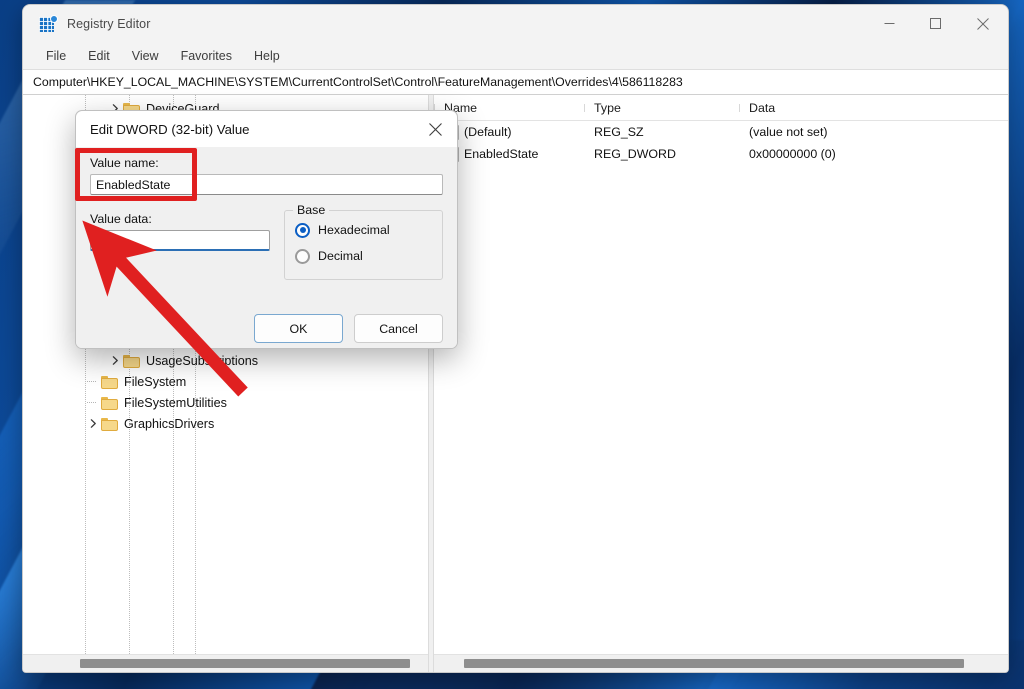 This screenshot has height=689, width=1024. What do you see at coordinates (225, 423) in the screenshot?
I see `tree-node: GraphicsDrivers` at bounding box center [225, 423].